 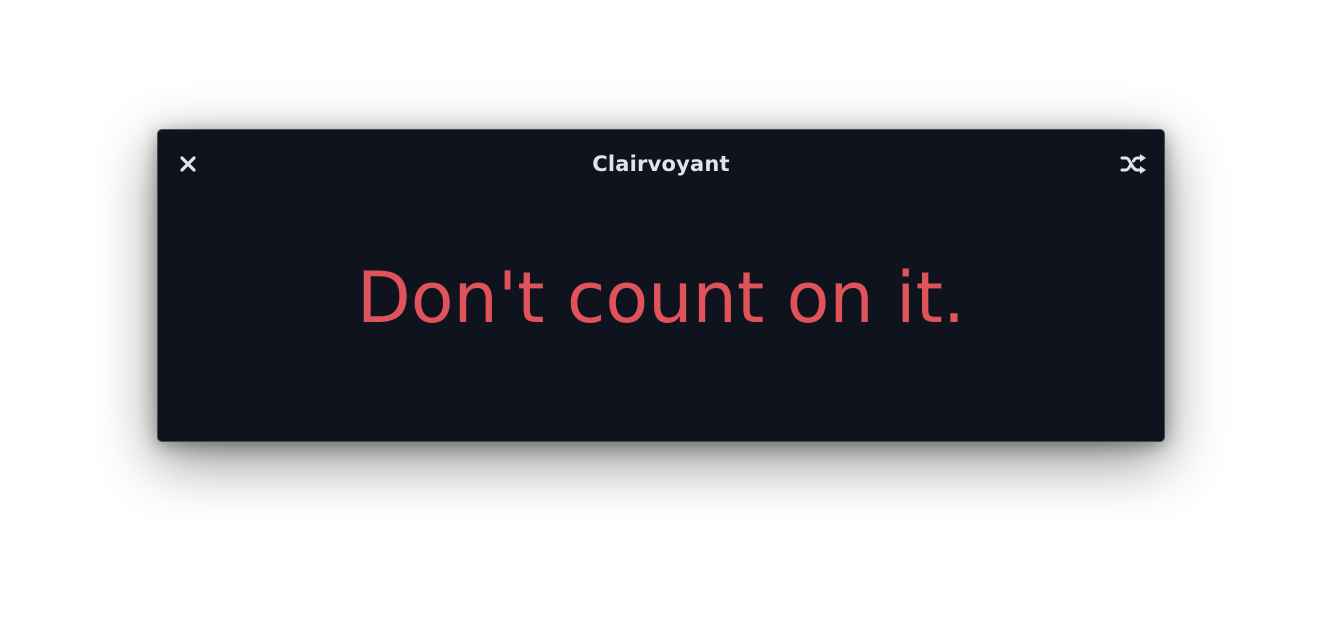 What do you see at coordinates (661, 298) in the screenshot?
I see `answer-text: Don't count on it.` at bounding box center [661, 298].